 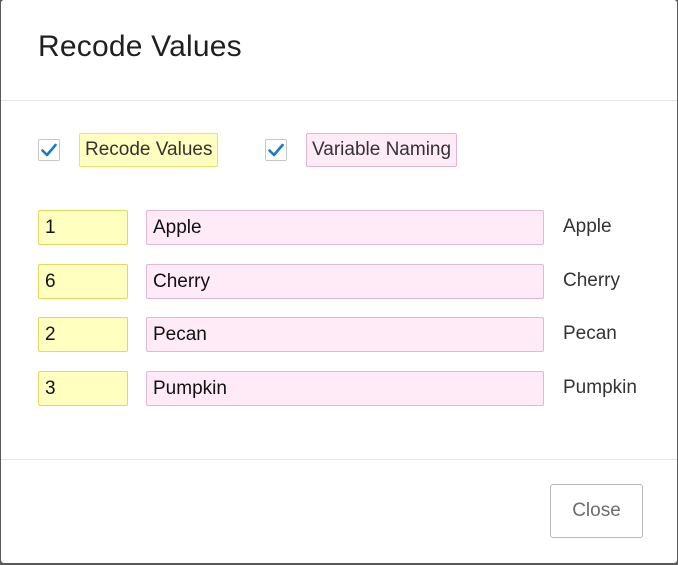 What do you see at coordinates (600, 387) in the screenshot?
I see `original-choice-label: Pumpkin` at bounding box center [600, 387].